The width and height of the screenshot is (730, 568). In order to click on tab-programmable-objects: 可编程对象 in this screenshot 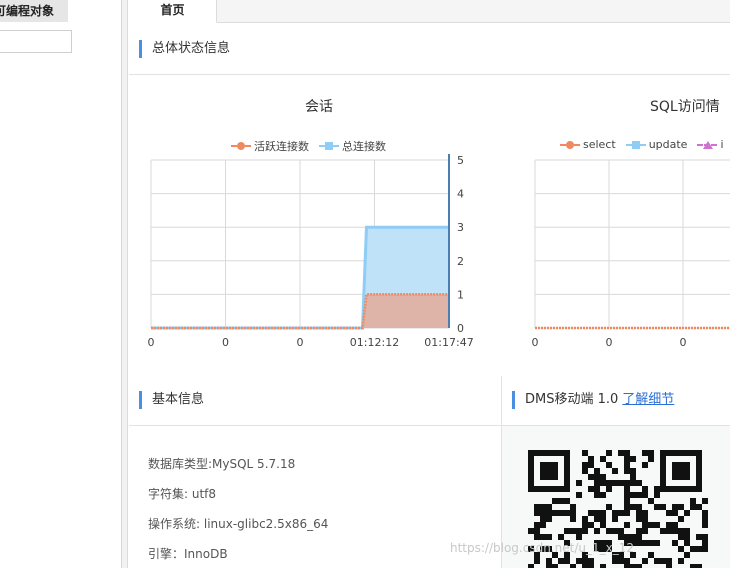, I will do `click(34, 11)`.